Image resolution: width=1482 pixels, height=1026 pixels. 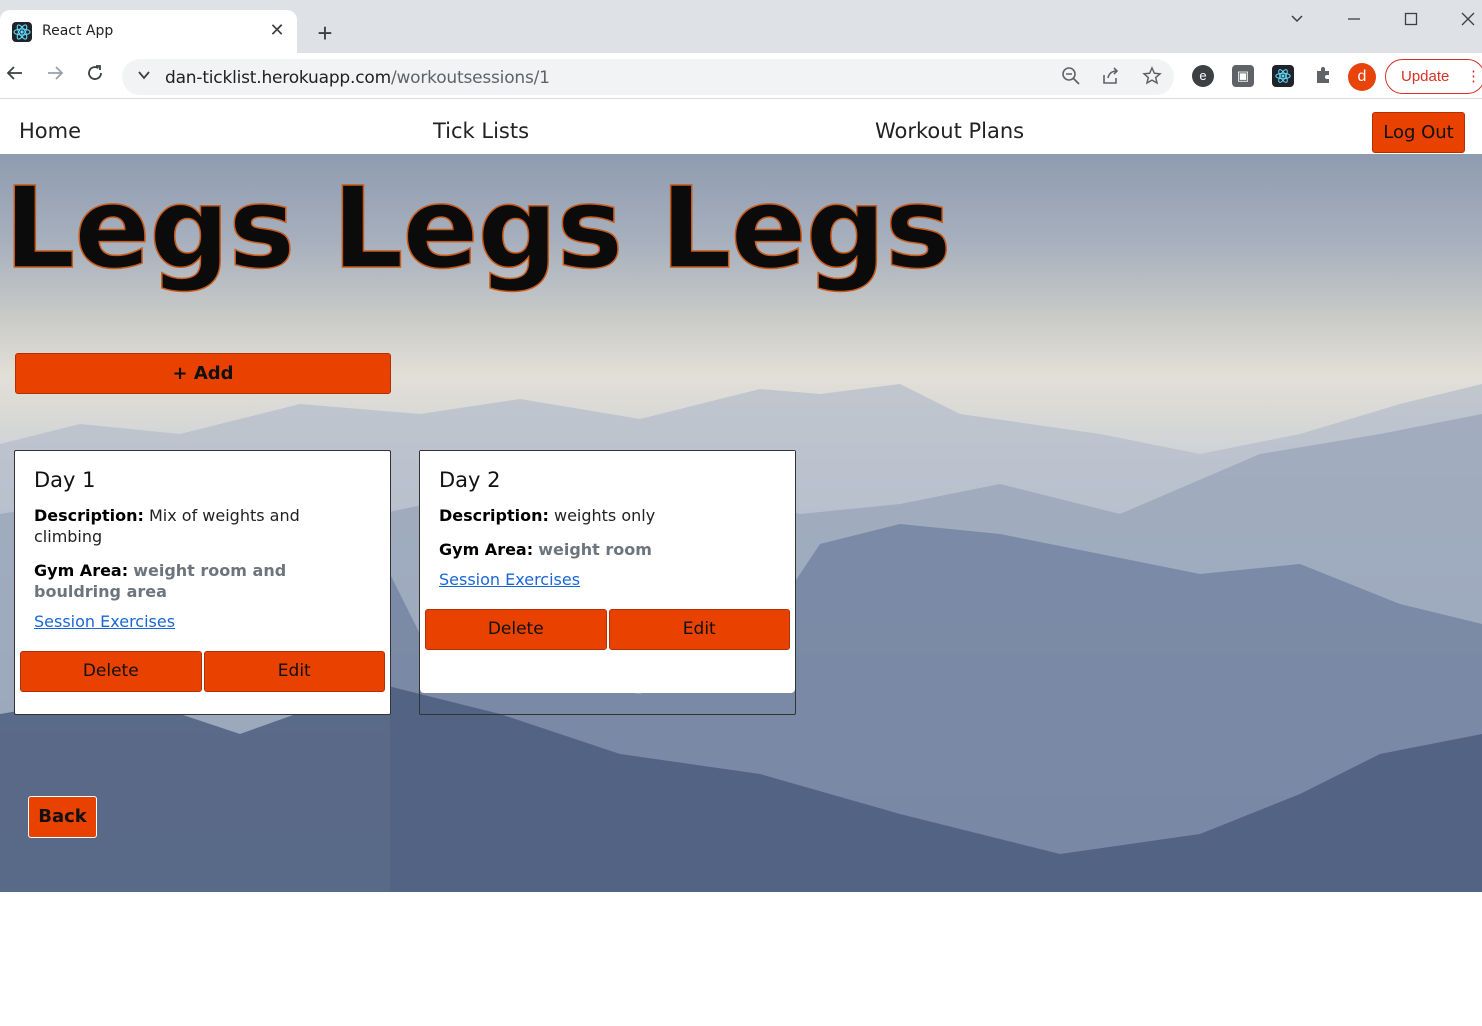 What do you see at coordinates (470, 480) in the screenshot?
I see `session-name: Day 2` at bounding box center [470, 480].